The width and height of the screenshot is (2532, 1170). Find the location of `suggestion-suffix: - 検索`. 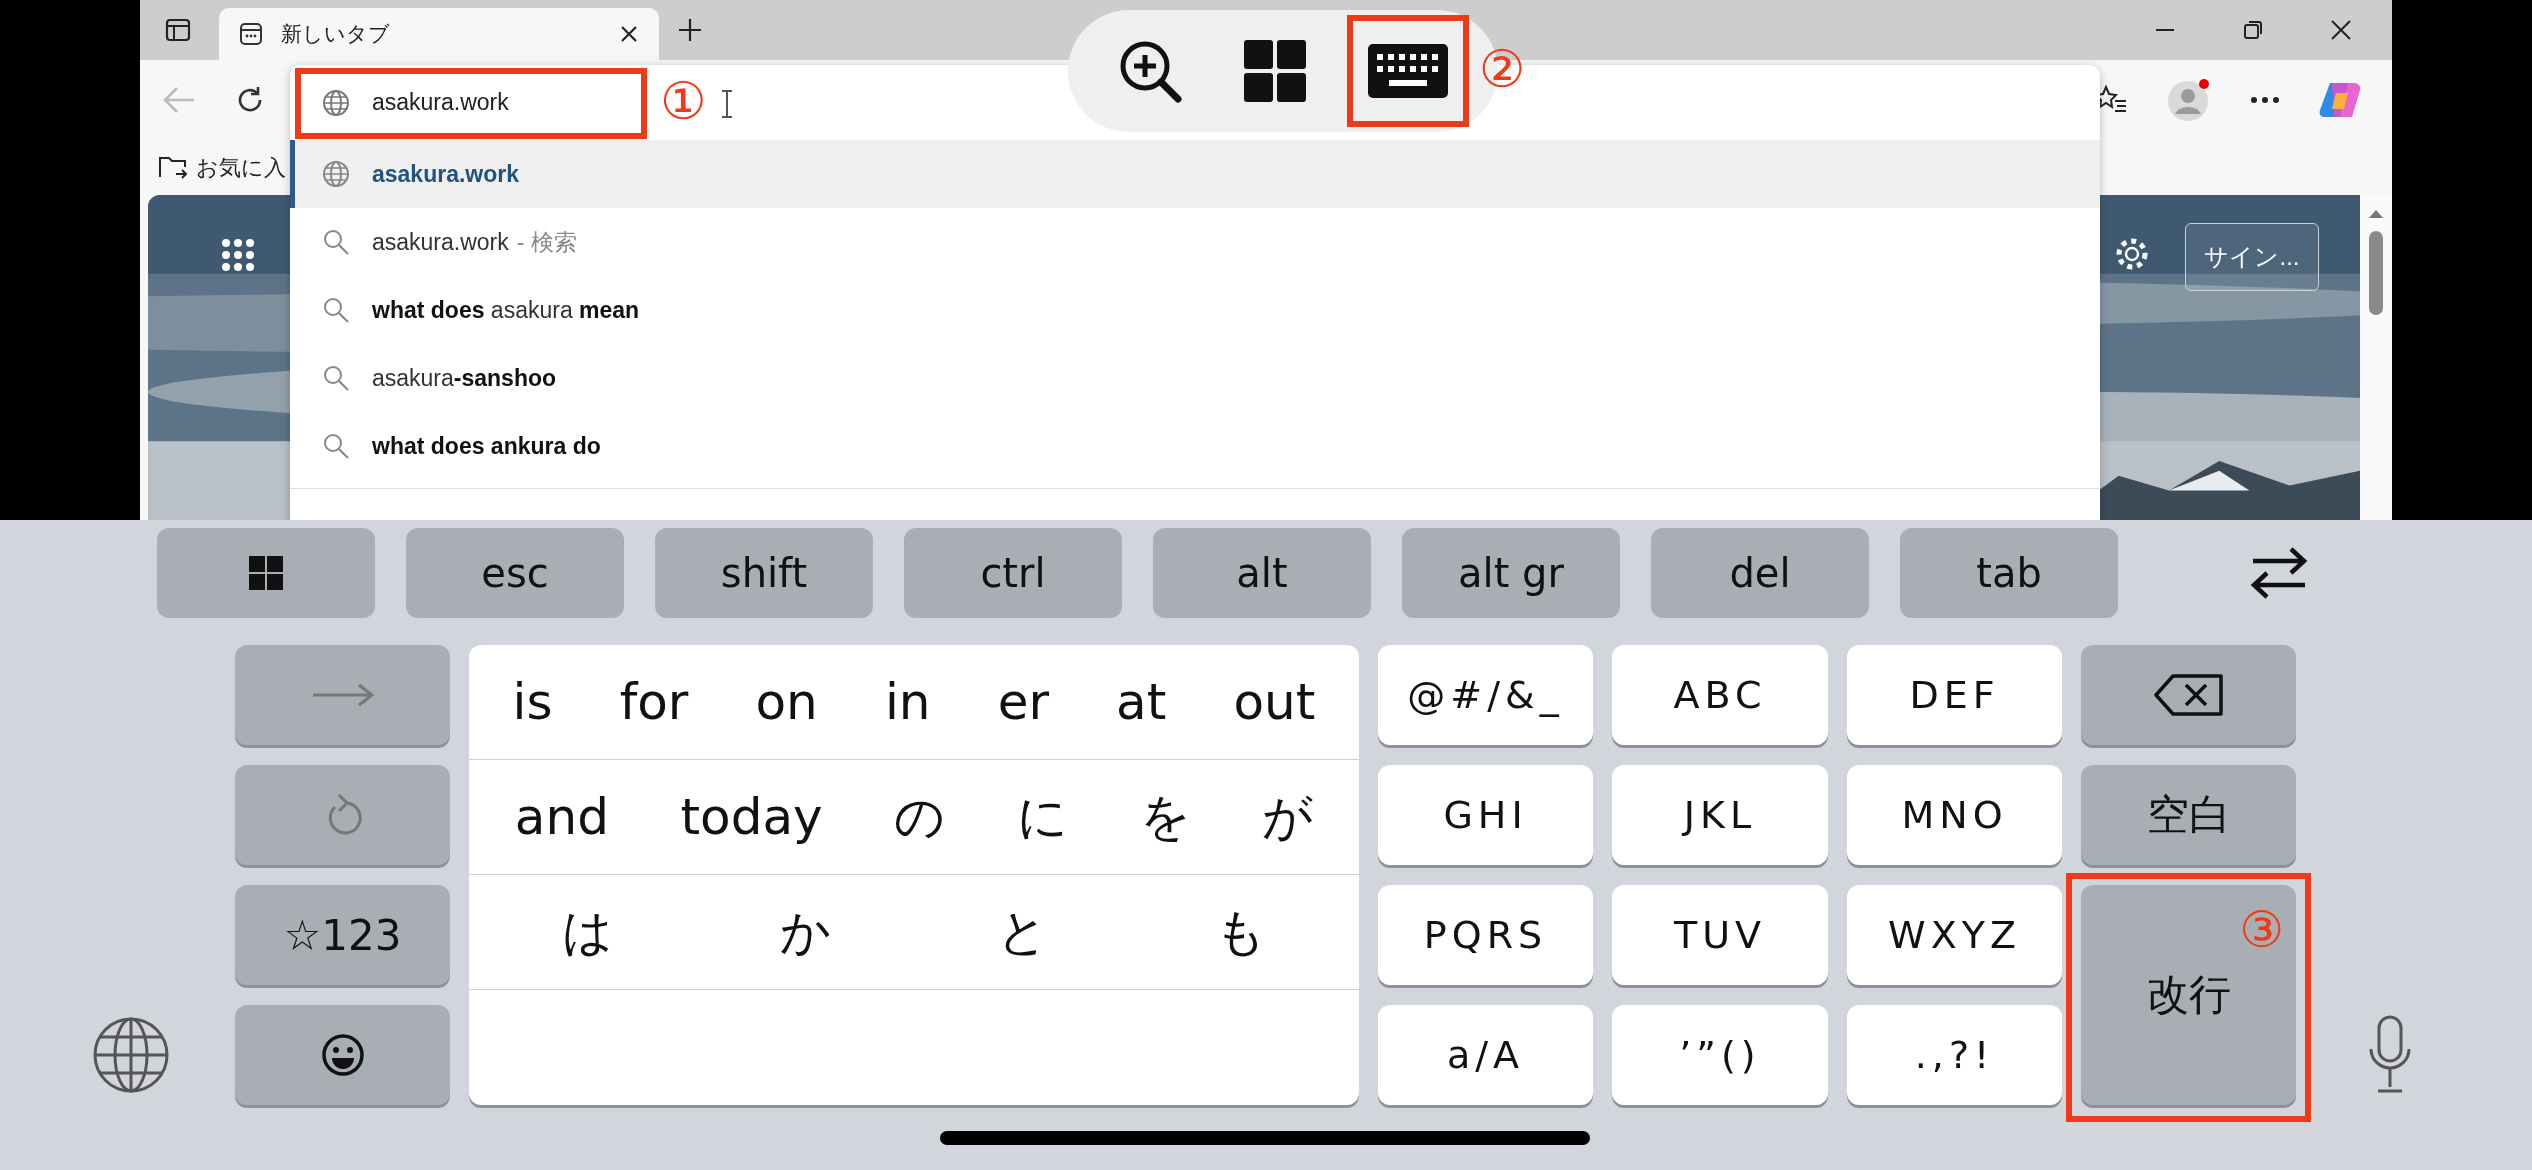

suggestion-suffix: - 検索 is located at coordinates (546, 242).